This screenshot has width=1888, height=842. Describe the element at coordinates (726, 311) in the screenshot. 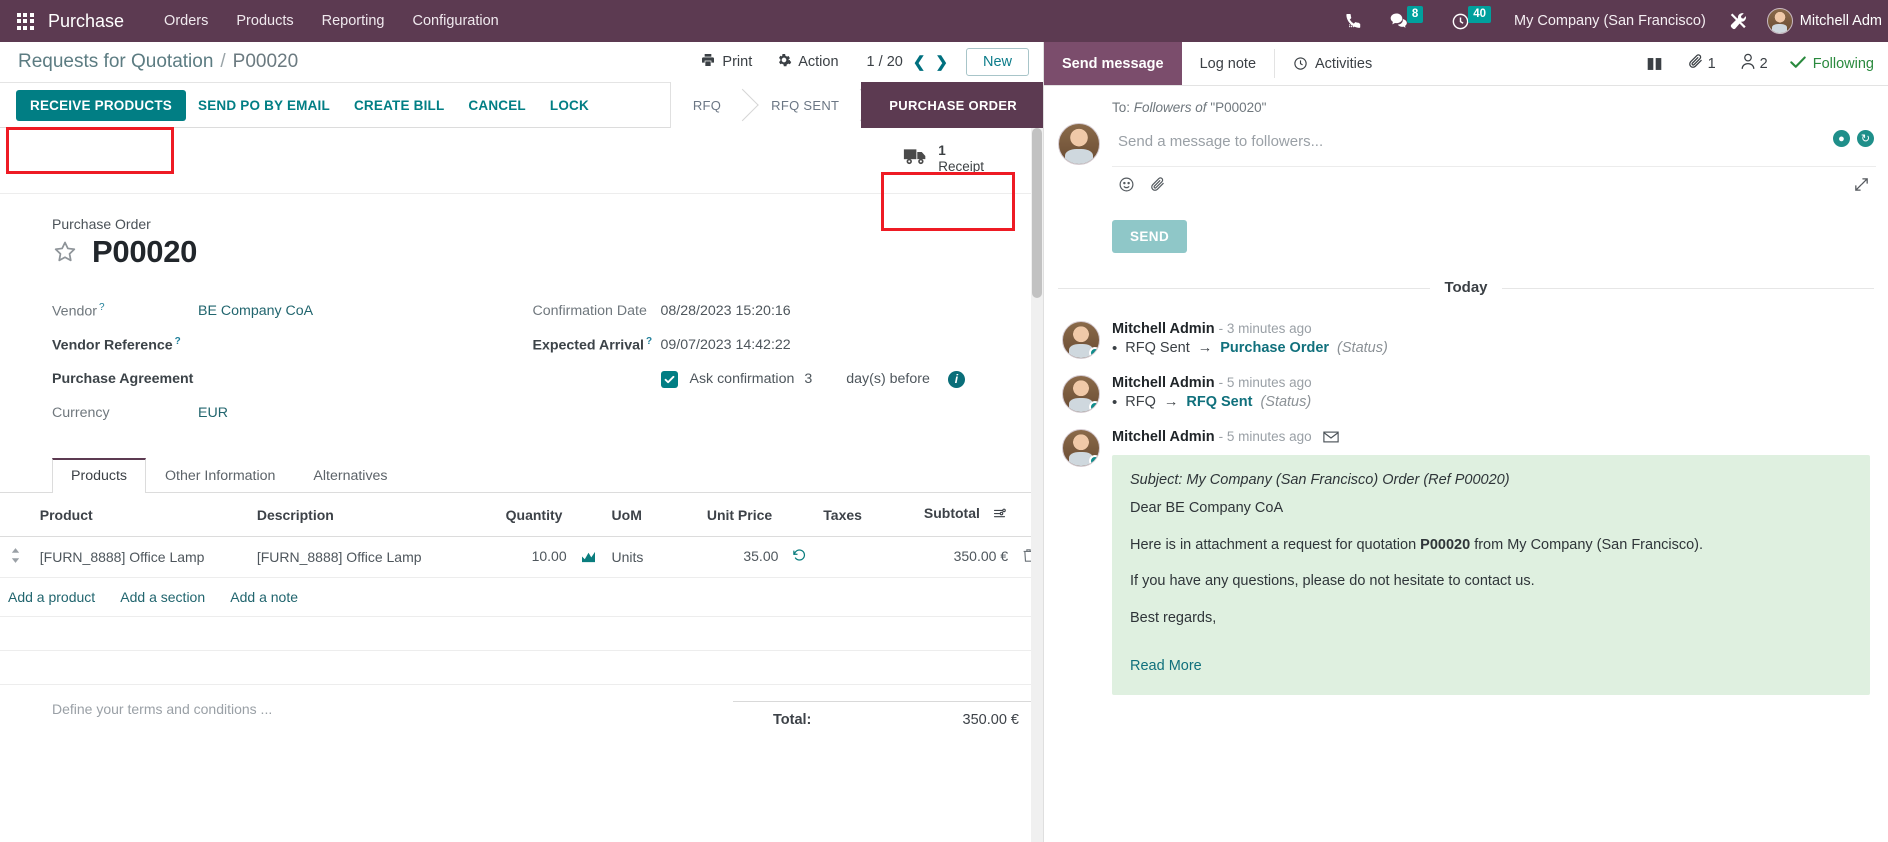

I see `field-confirmation-date-value: 08/28/2023 15:20:16` at that location.